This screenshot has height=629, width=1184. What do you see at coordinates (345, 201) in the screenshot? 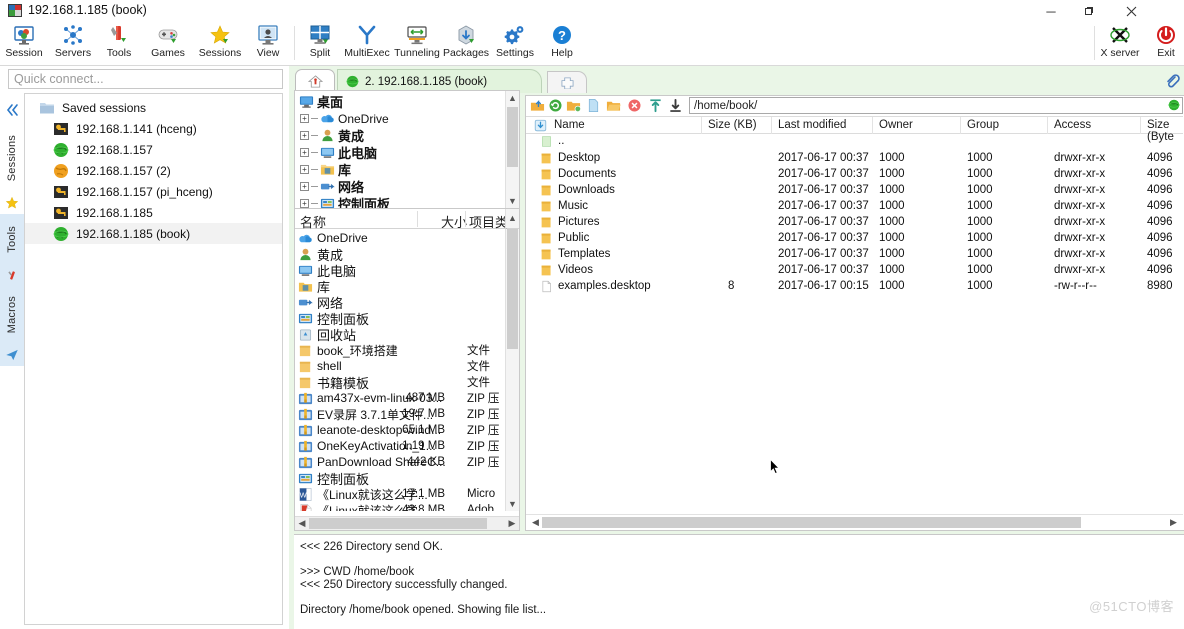
I see `tree-item-6: + 控制面板` at bounding box center [345, 201].